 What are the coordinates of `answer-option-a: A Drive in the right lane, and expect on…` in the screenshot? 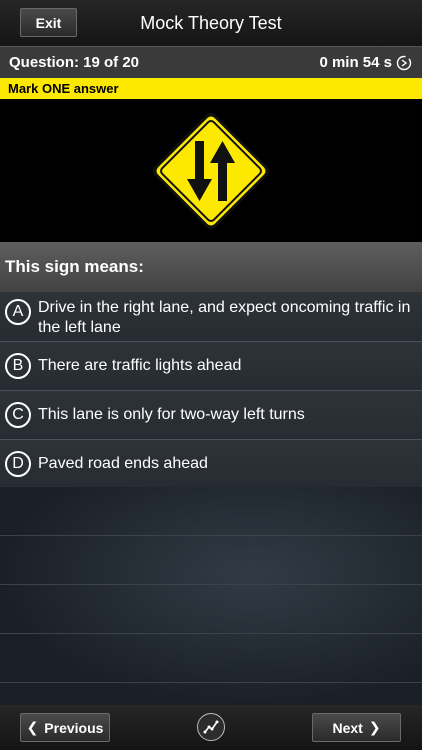 It's located at (211, 317).